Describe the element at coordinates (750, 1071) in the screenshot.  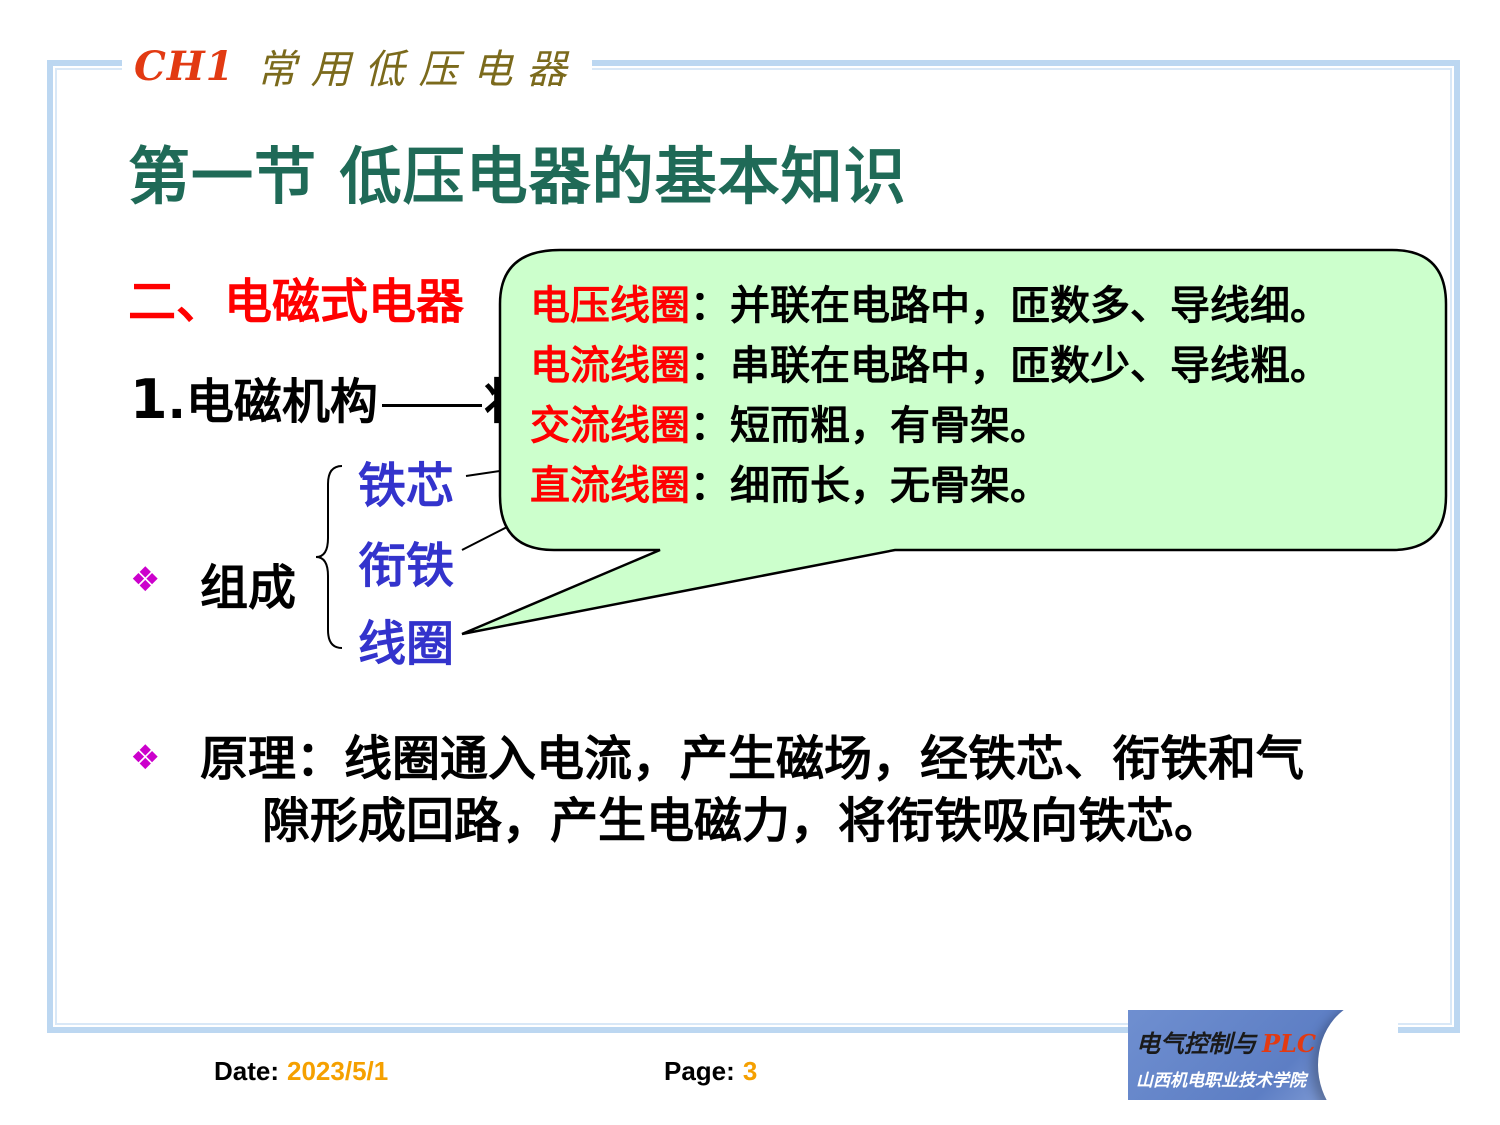
I see `page-value: 3` at that location.